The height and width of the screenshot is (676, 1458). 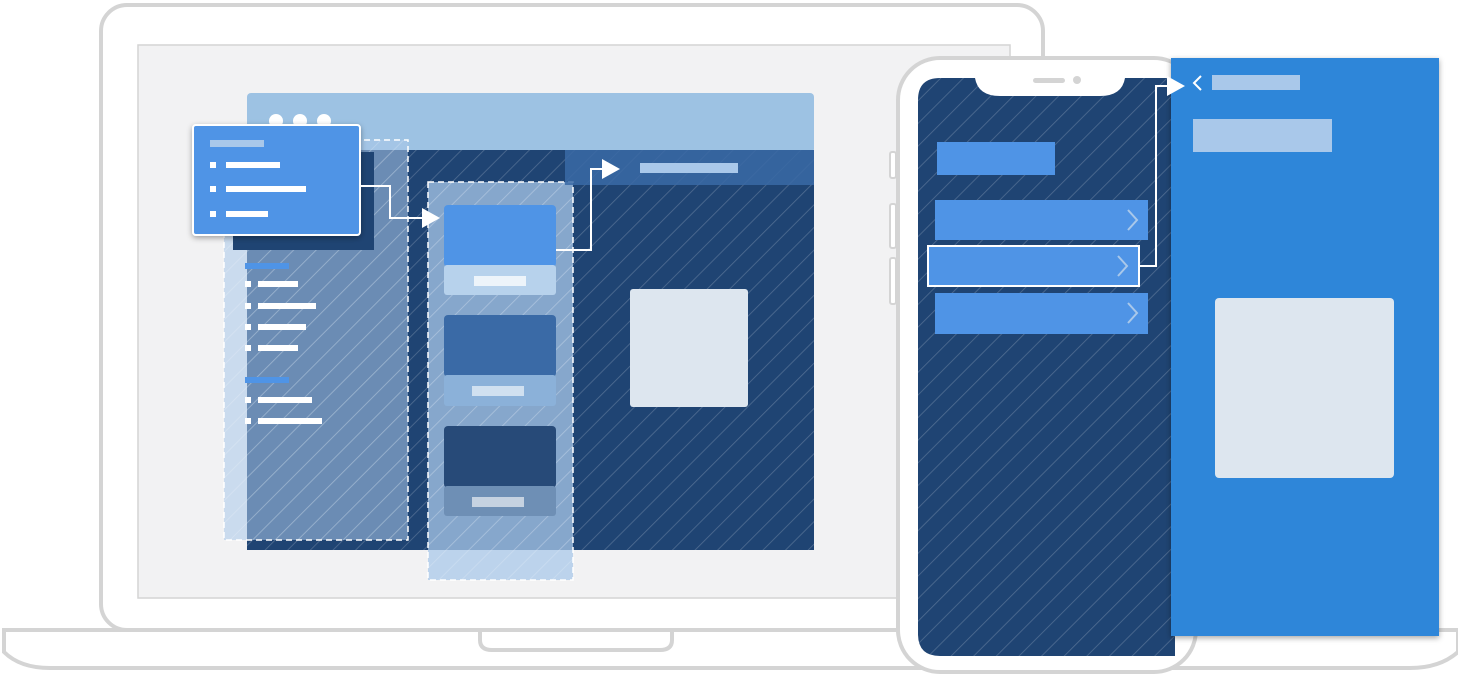 I want to click on phone-camera, so click(x=1077, y=80).